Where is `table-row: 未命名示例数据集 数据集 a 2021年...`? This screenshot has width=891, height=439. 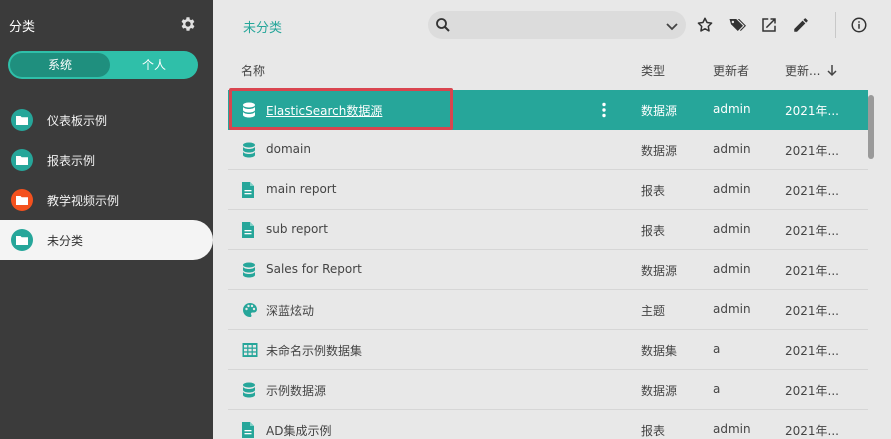
table-row: 未命名示例数据集 数据集 a 2021年... is located at coordinates (548, 350).